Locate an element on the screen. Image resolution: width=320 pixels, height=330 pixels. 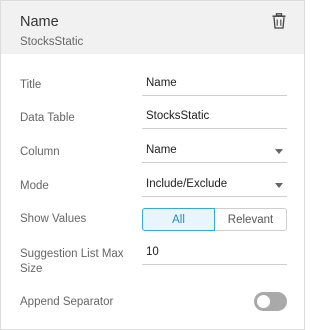
data-table-input: StocksStatic is located at coordinates (214, 117).